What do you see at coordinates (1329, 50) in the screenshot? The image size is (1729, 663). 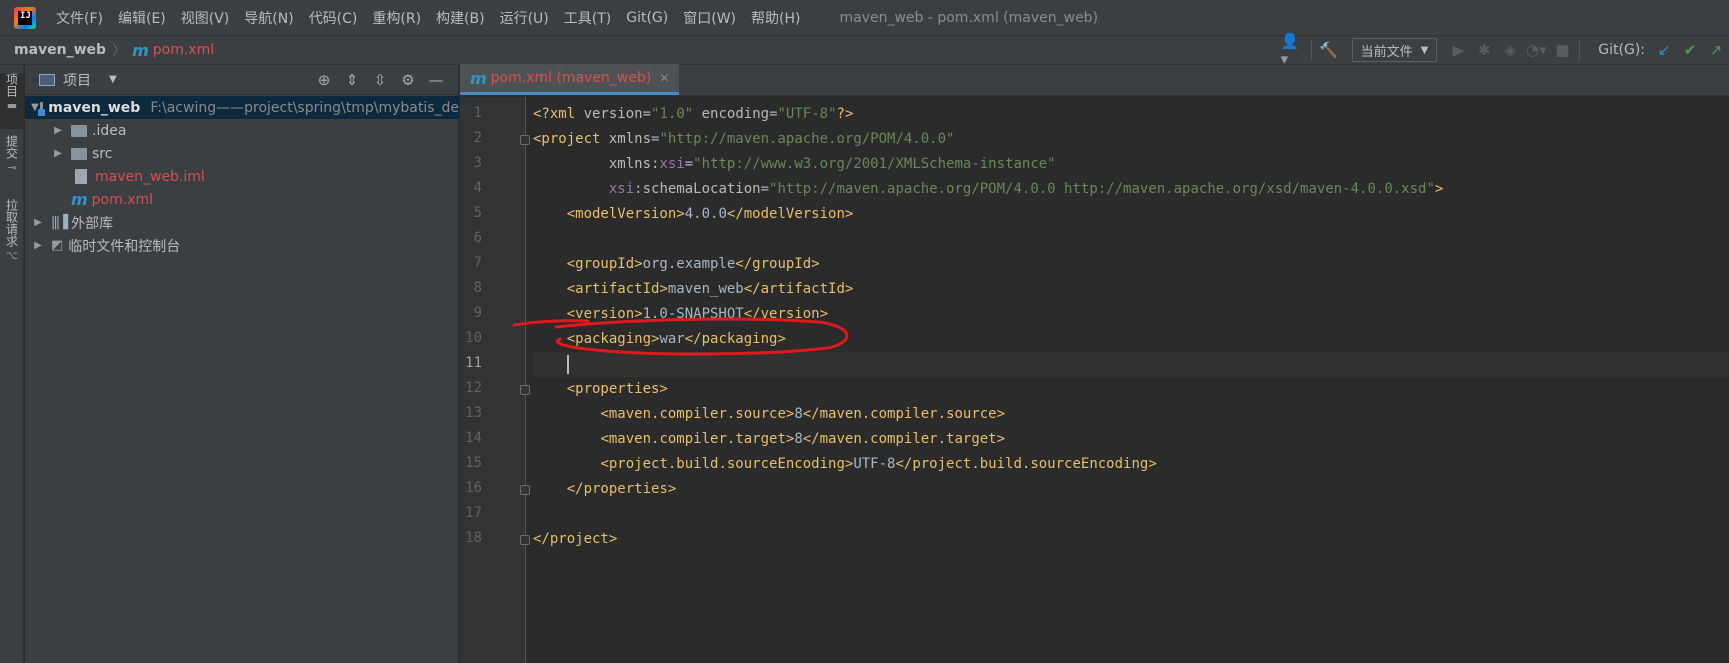 I see `build-hammer-icon: 🔨` at bounding box center [1329, 50].